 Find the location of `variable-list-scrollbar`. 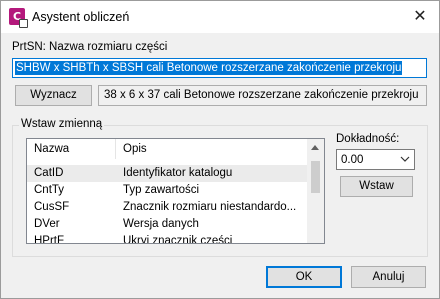

variable-list-scrollbar is located at coordinates (315, 191).